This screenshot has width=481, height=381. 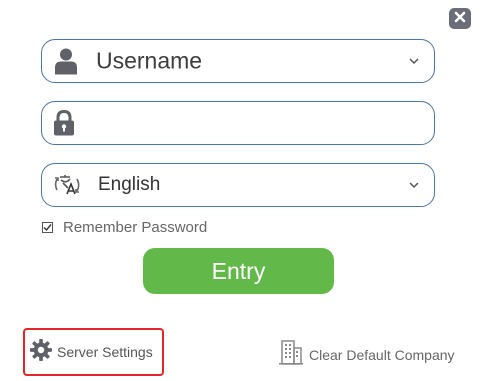 I want to click on check-icon, so click(x=47, y=228).